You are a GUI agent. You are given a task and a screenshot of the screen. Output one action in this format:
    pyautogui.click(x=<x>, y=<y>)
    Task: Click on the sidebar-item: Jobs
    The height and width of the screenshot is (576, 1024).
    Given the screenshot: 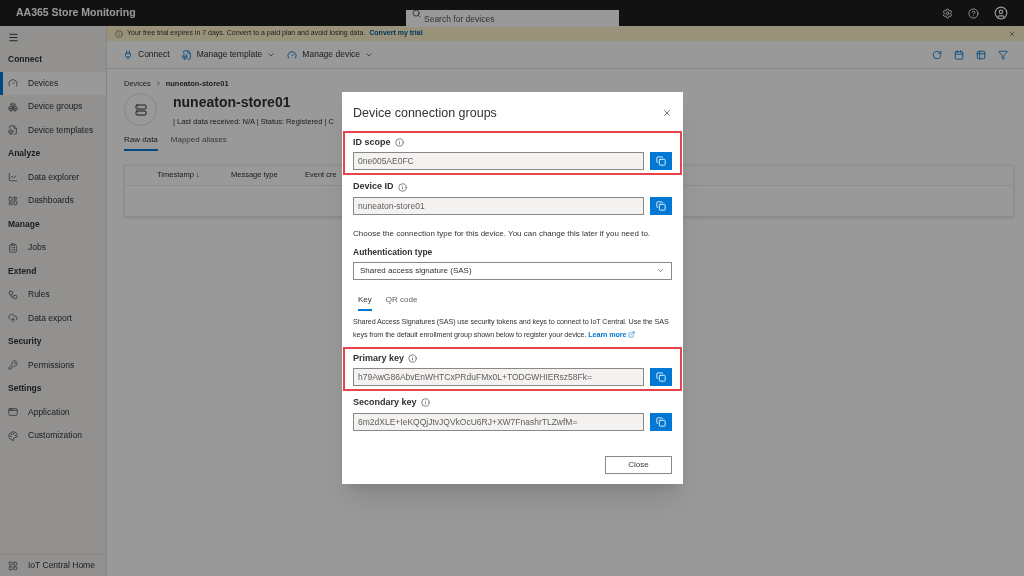 What is the action you would take?
    pyautogui.click(x=53, y=248)
    